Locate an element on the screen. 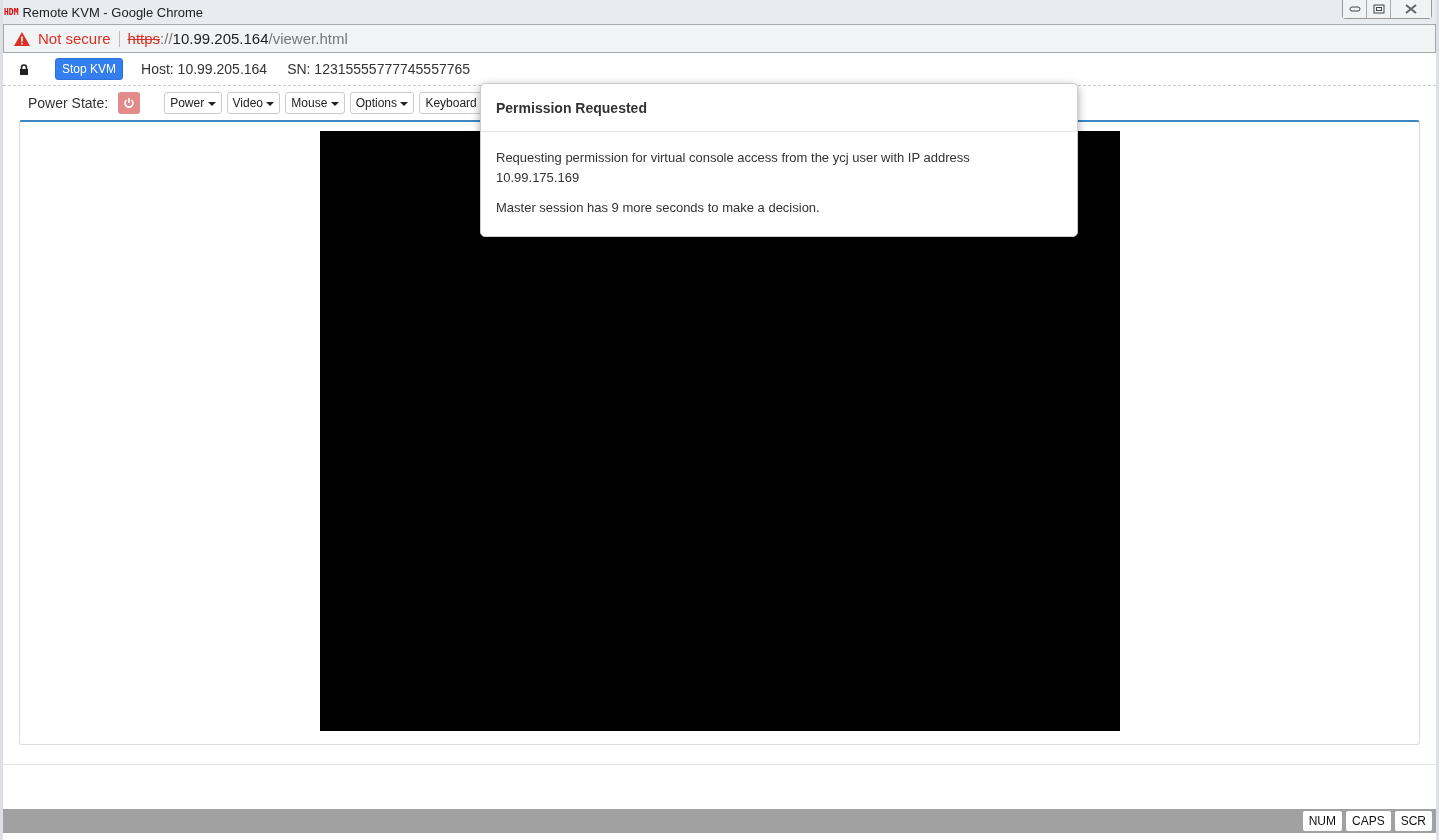 This screenshot has height=840, width=1439. minimize-button is located at coordinates (1355, 9).